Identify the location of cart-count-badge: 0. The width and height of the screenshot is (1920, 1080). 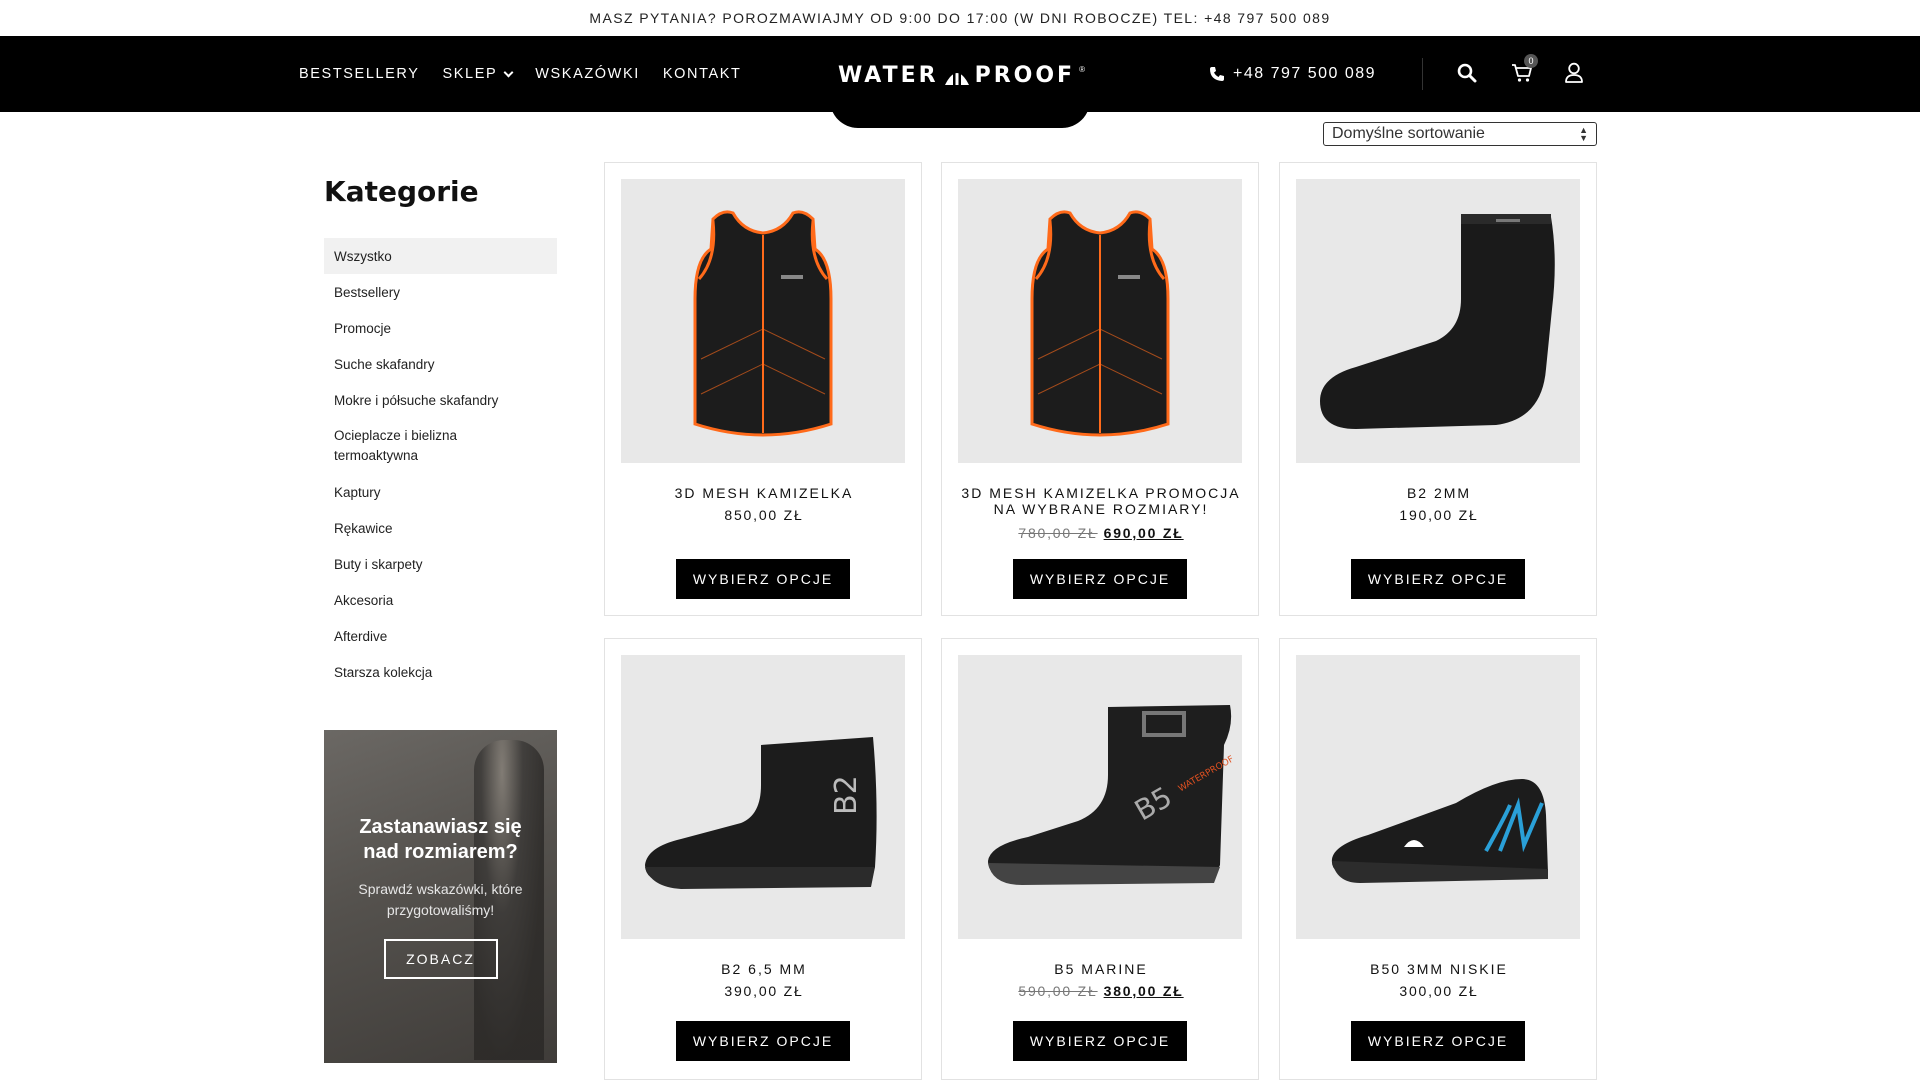
(1531, 61).